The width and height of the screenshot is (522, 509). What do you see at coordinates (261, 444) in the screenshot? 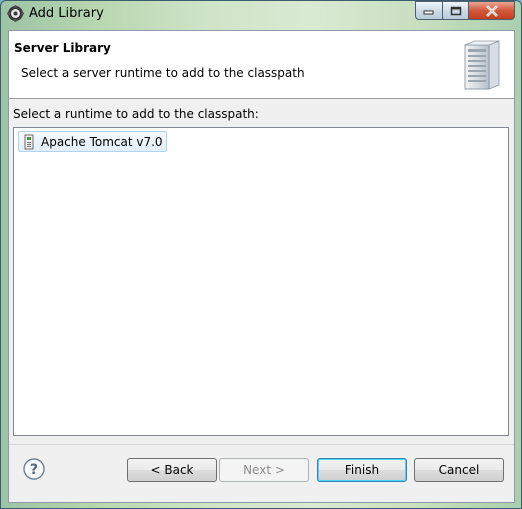
I see `button-bar-separator` at bounding box center [261, 444].